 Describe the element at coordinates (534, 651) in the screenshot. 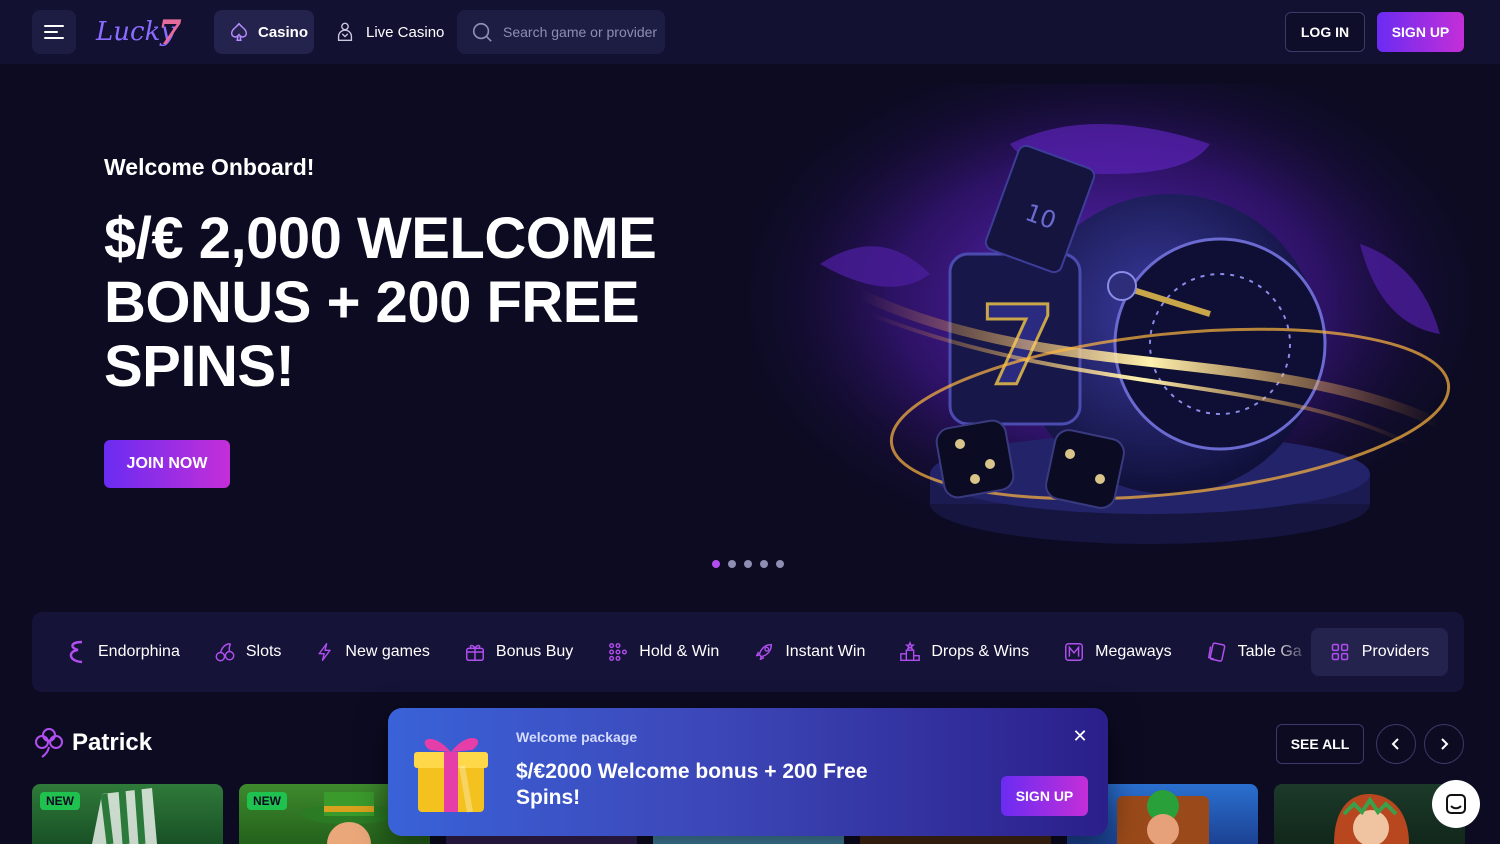

I see `category-label: Bonus Buy` at that location.